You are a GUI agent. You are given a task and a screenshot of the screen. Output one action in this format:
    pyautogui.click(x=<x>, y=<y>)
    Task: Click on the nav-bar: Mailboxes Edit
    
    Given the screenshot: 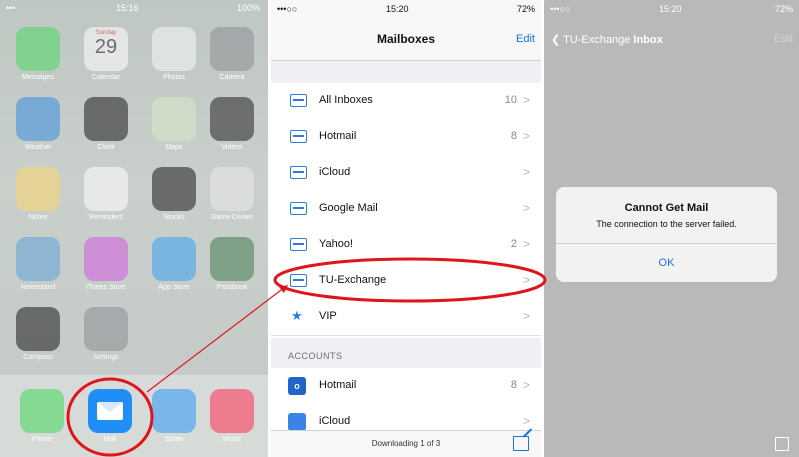 What is the action you would take?
    pyautogui.click(x=406, y=39)
    